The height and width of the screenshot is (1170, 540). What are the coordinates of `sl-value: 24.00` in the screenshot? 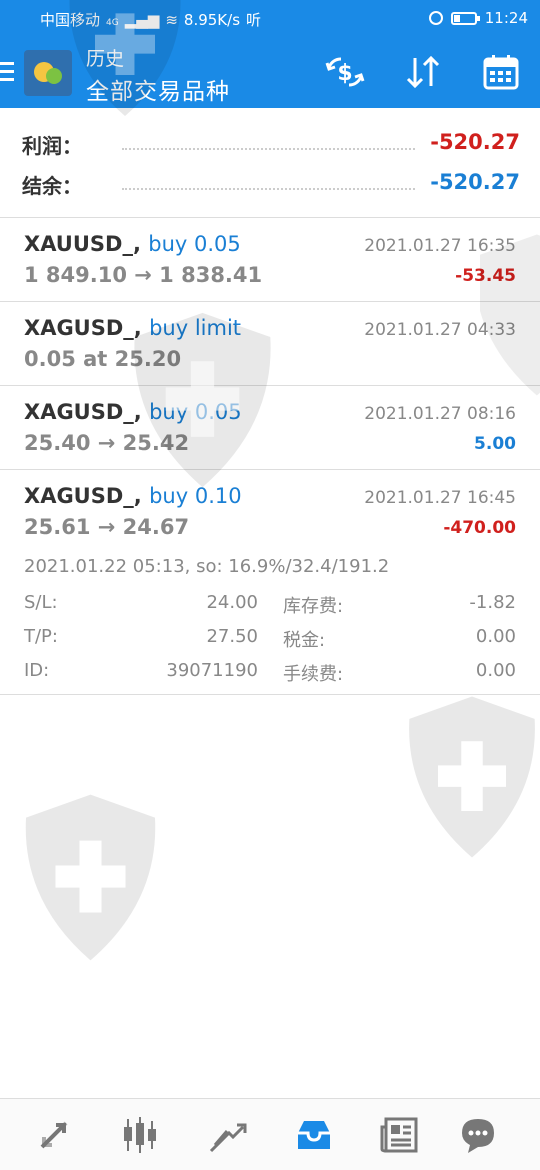 It's located at (232, 602).